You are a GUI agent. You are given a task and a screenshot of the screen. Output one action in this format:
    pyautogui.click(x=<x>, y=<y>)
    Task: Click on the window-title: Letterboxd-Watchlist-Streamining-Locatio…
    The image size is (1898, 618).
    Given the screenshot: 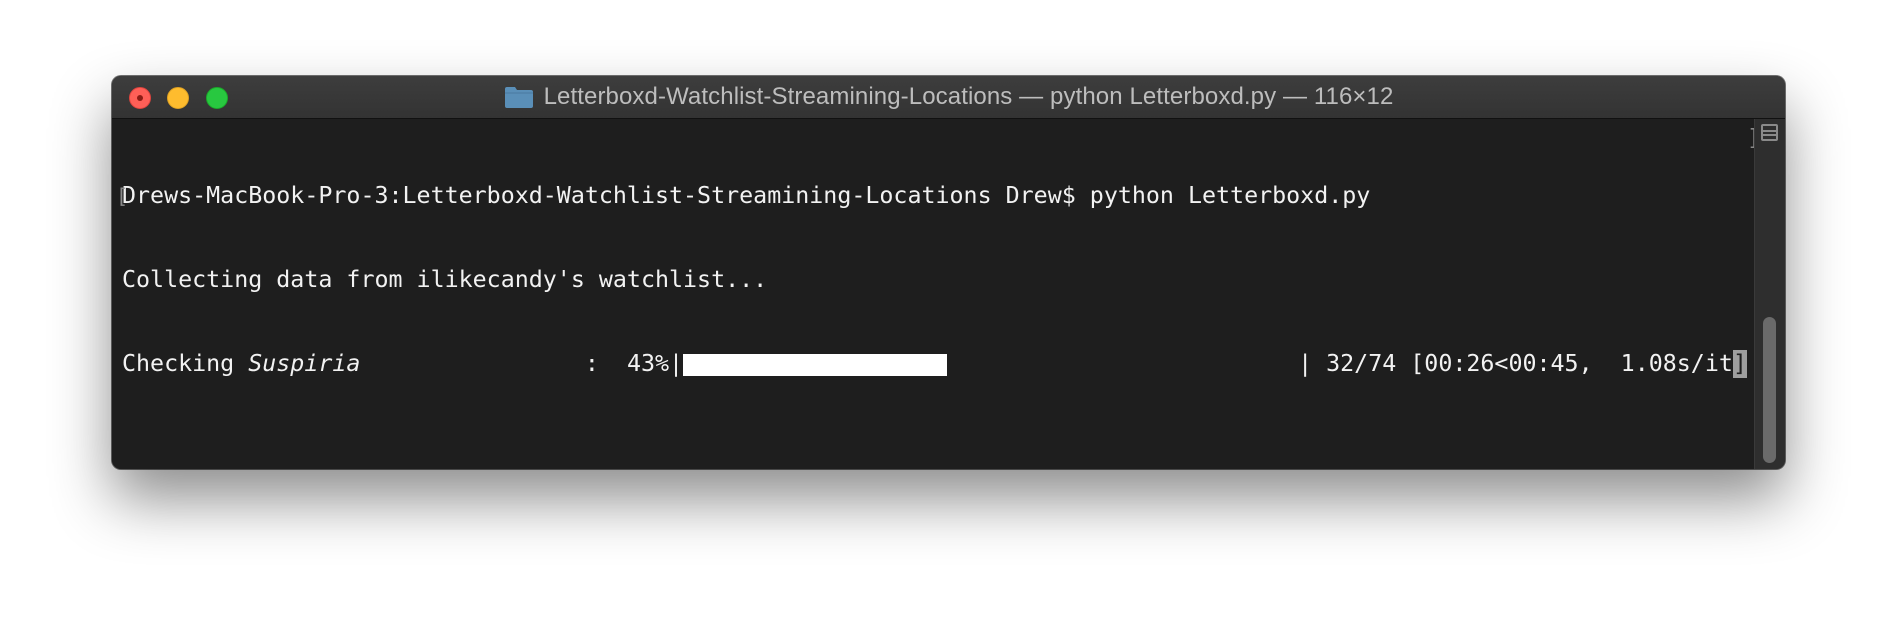 What is the action you would take?
    pyautogui.click(x=968, y=96)
    